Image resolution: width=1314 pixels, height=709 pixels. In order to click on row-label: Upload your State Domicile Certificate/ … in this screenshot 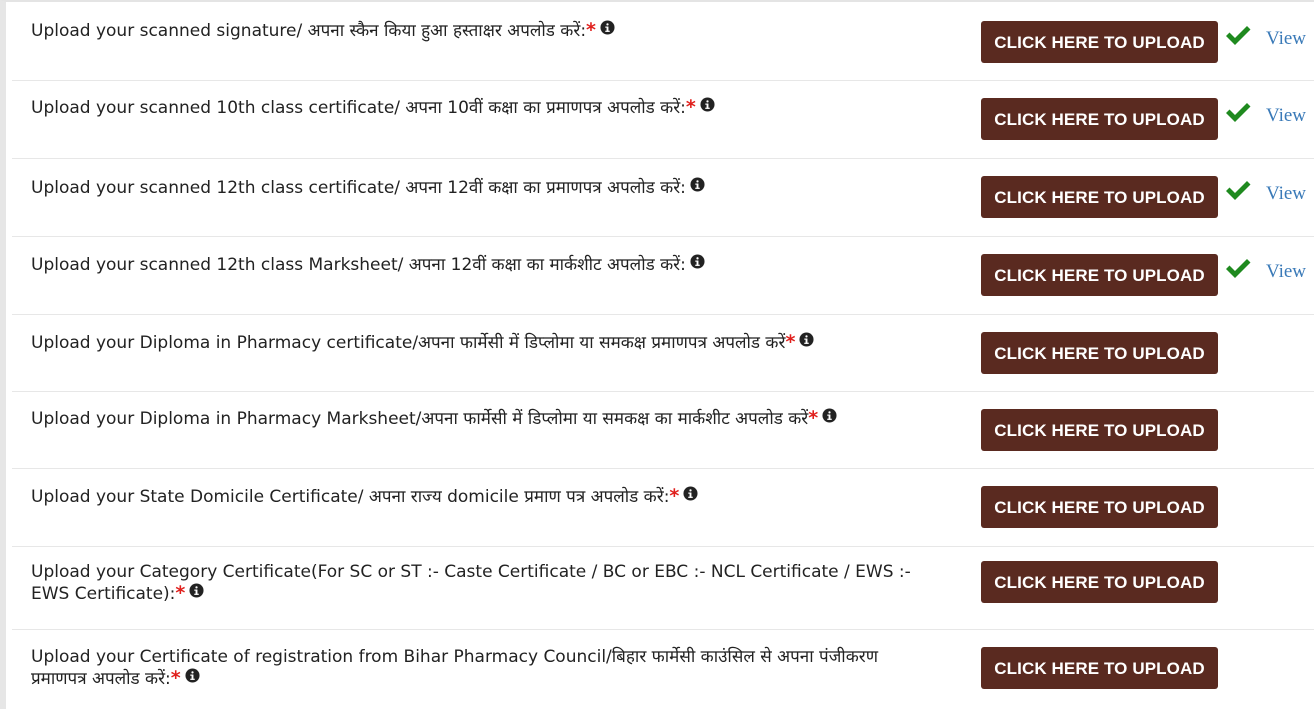, I will do `click(471, 497)`.